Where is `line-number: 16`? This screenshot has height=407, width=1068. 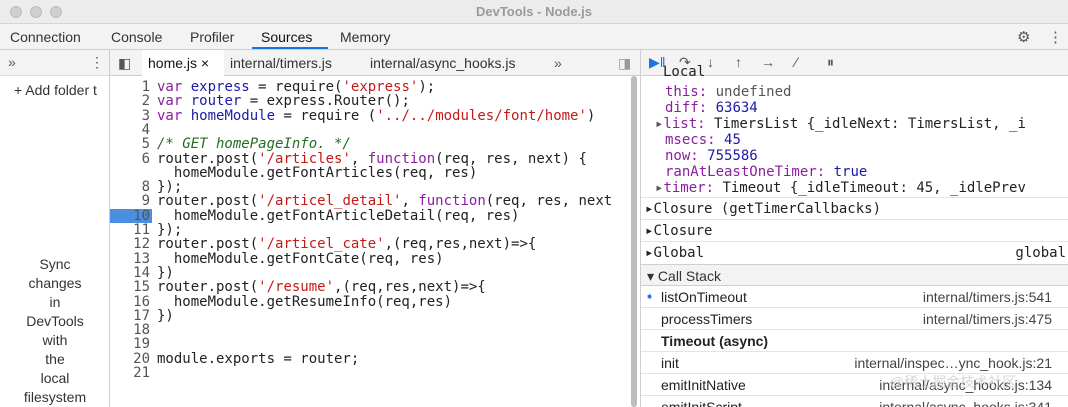 line-number: 16 is located at coordinates (130, 302).